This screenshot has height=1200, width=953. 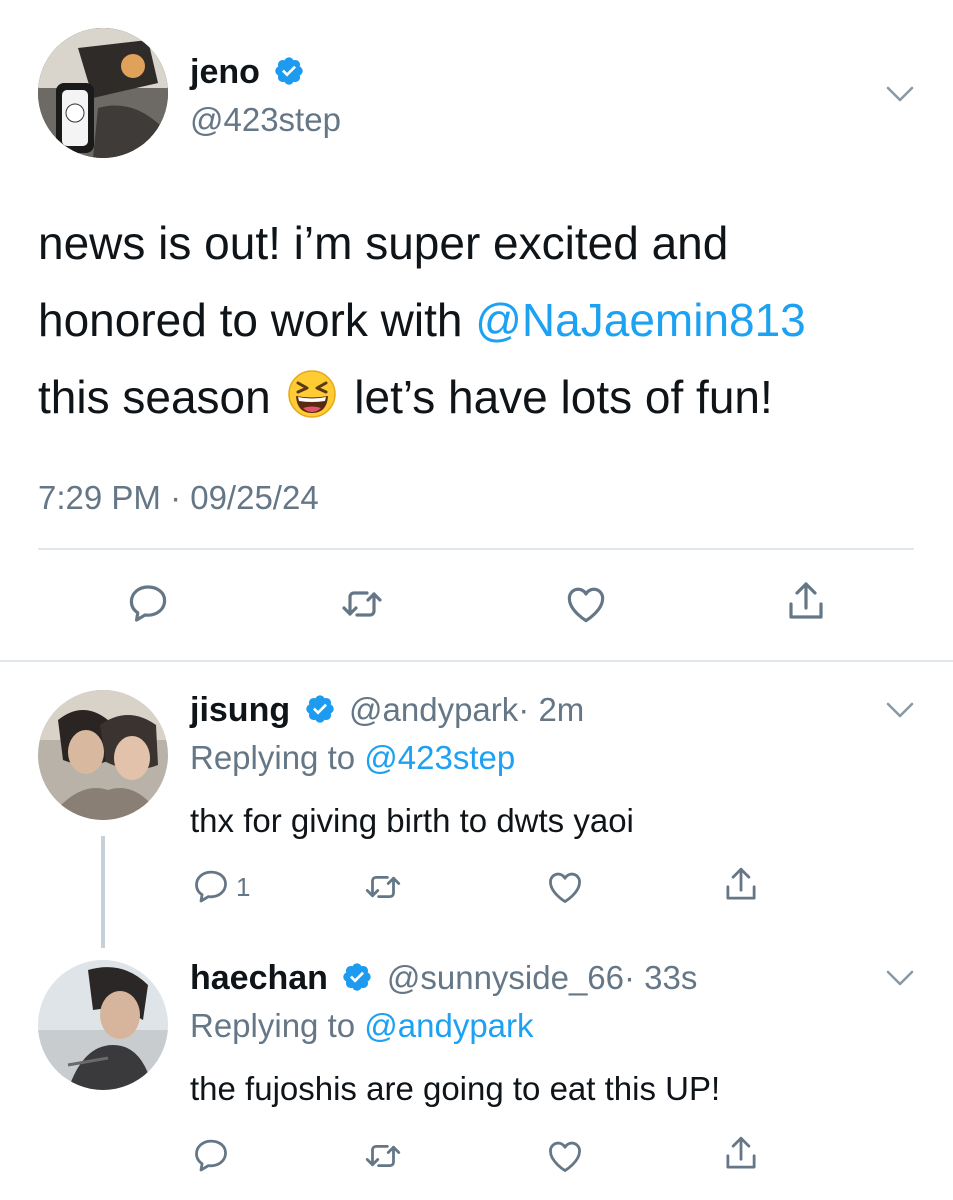 I want to click on tweet-text-line-2: honored to work with, so click(x=257, y=320).